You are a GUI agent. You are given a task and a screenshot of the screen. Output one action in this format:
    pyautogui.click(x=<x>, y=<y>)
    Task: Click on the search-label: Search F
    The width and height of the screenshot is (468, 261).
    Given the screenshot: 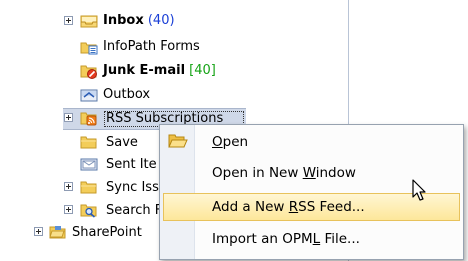 What is the action you would take?
    pyautogui.click(x=134, y=210)
    